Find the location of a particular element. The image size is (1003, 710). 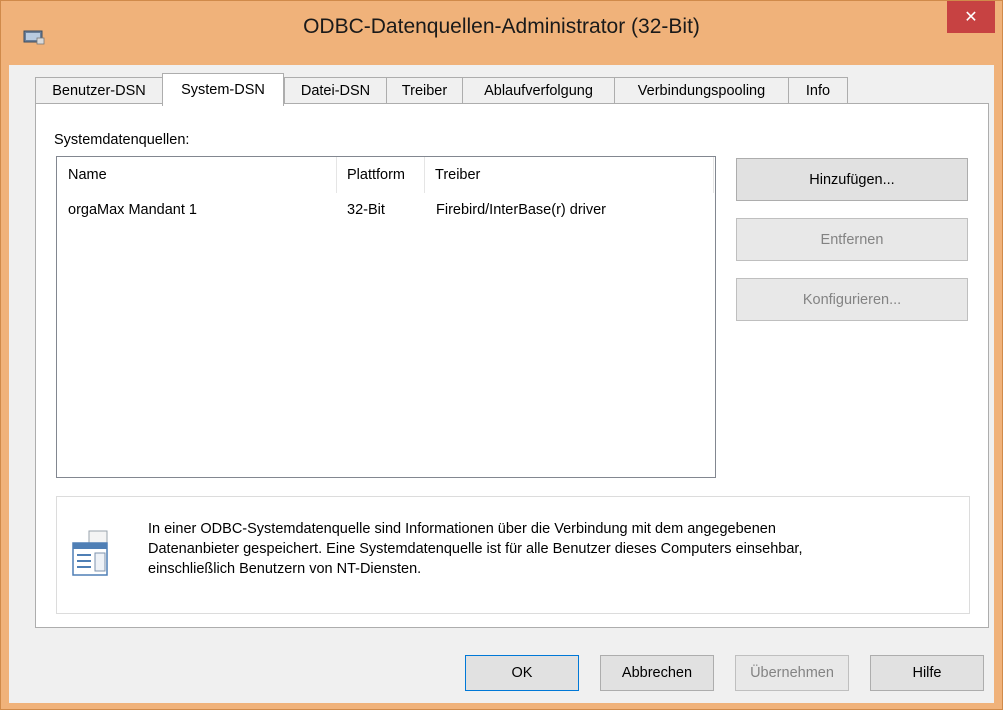

tab-label: Info is located at coordinates (818, 91).